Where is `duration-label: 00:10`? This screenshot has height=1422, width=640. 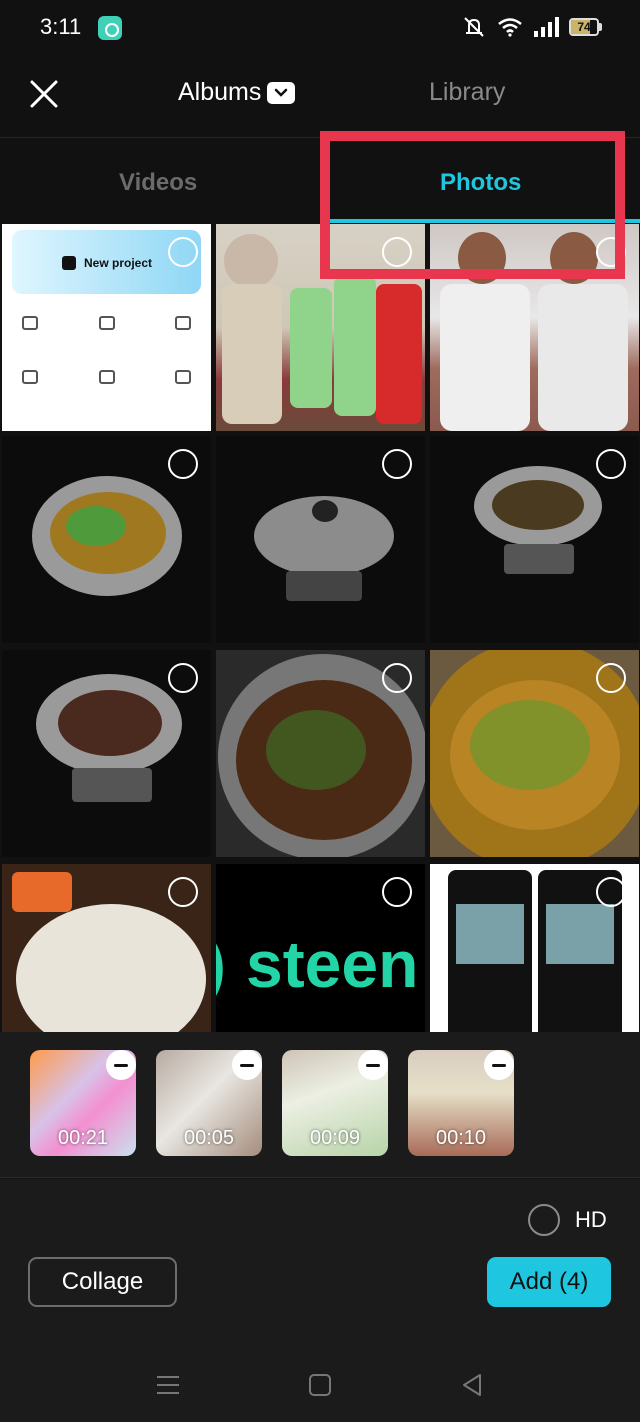 duration-label: 00:10 is located at coordinates (461, 1138).